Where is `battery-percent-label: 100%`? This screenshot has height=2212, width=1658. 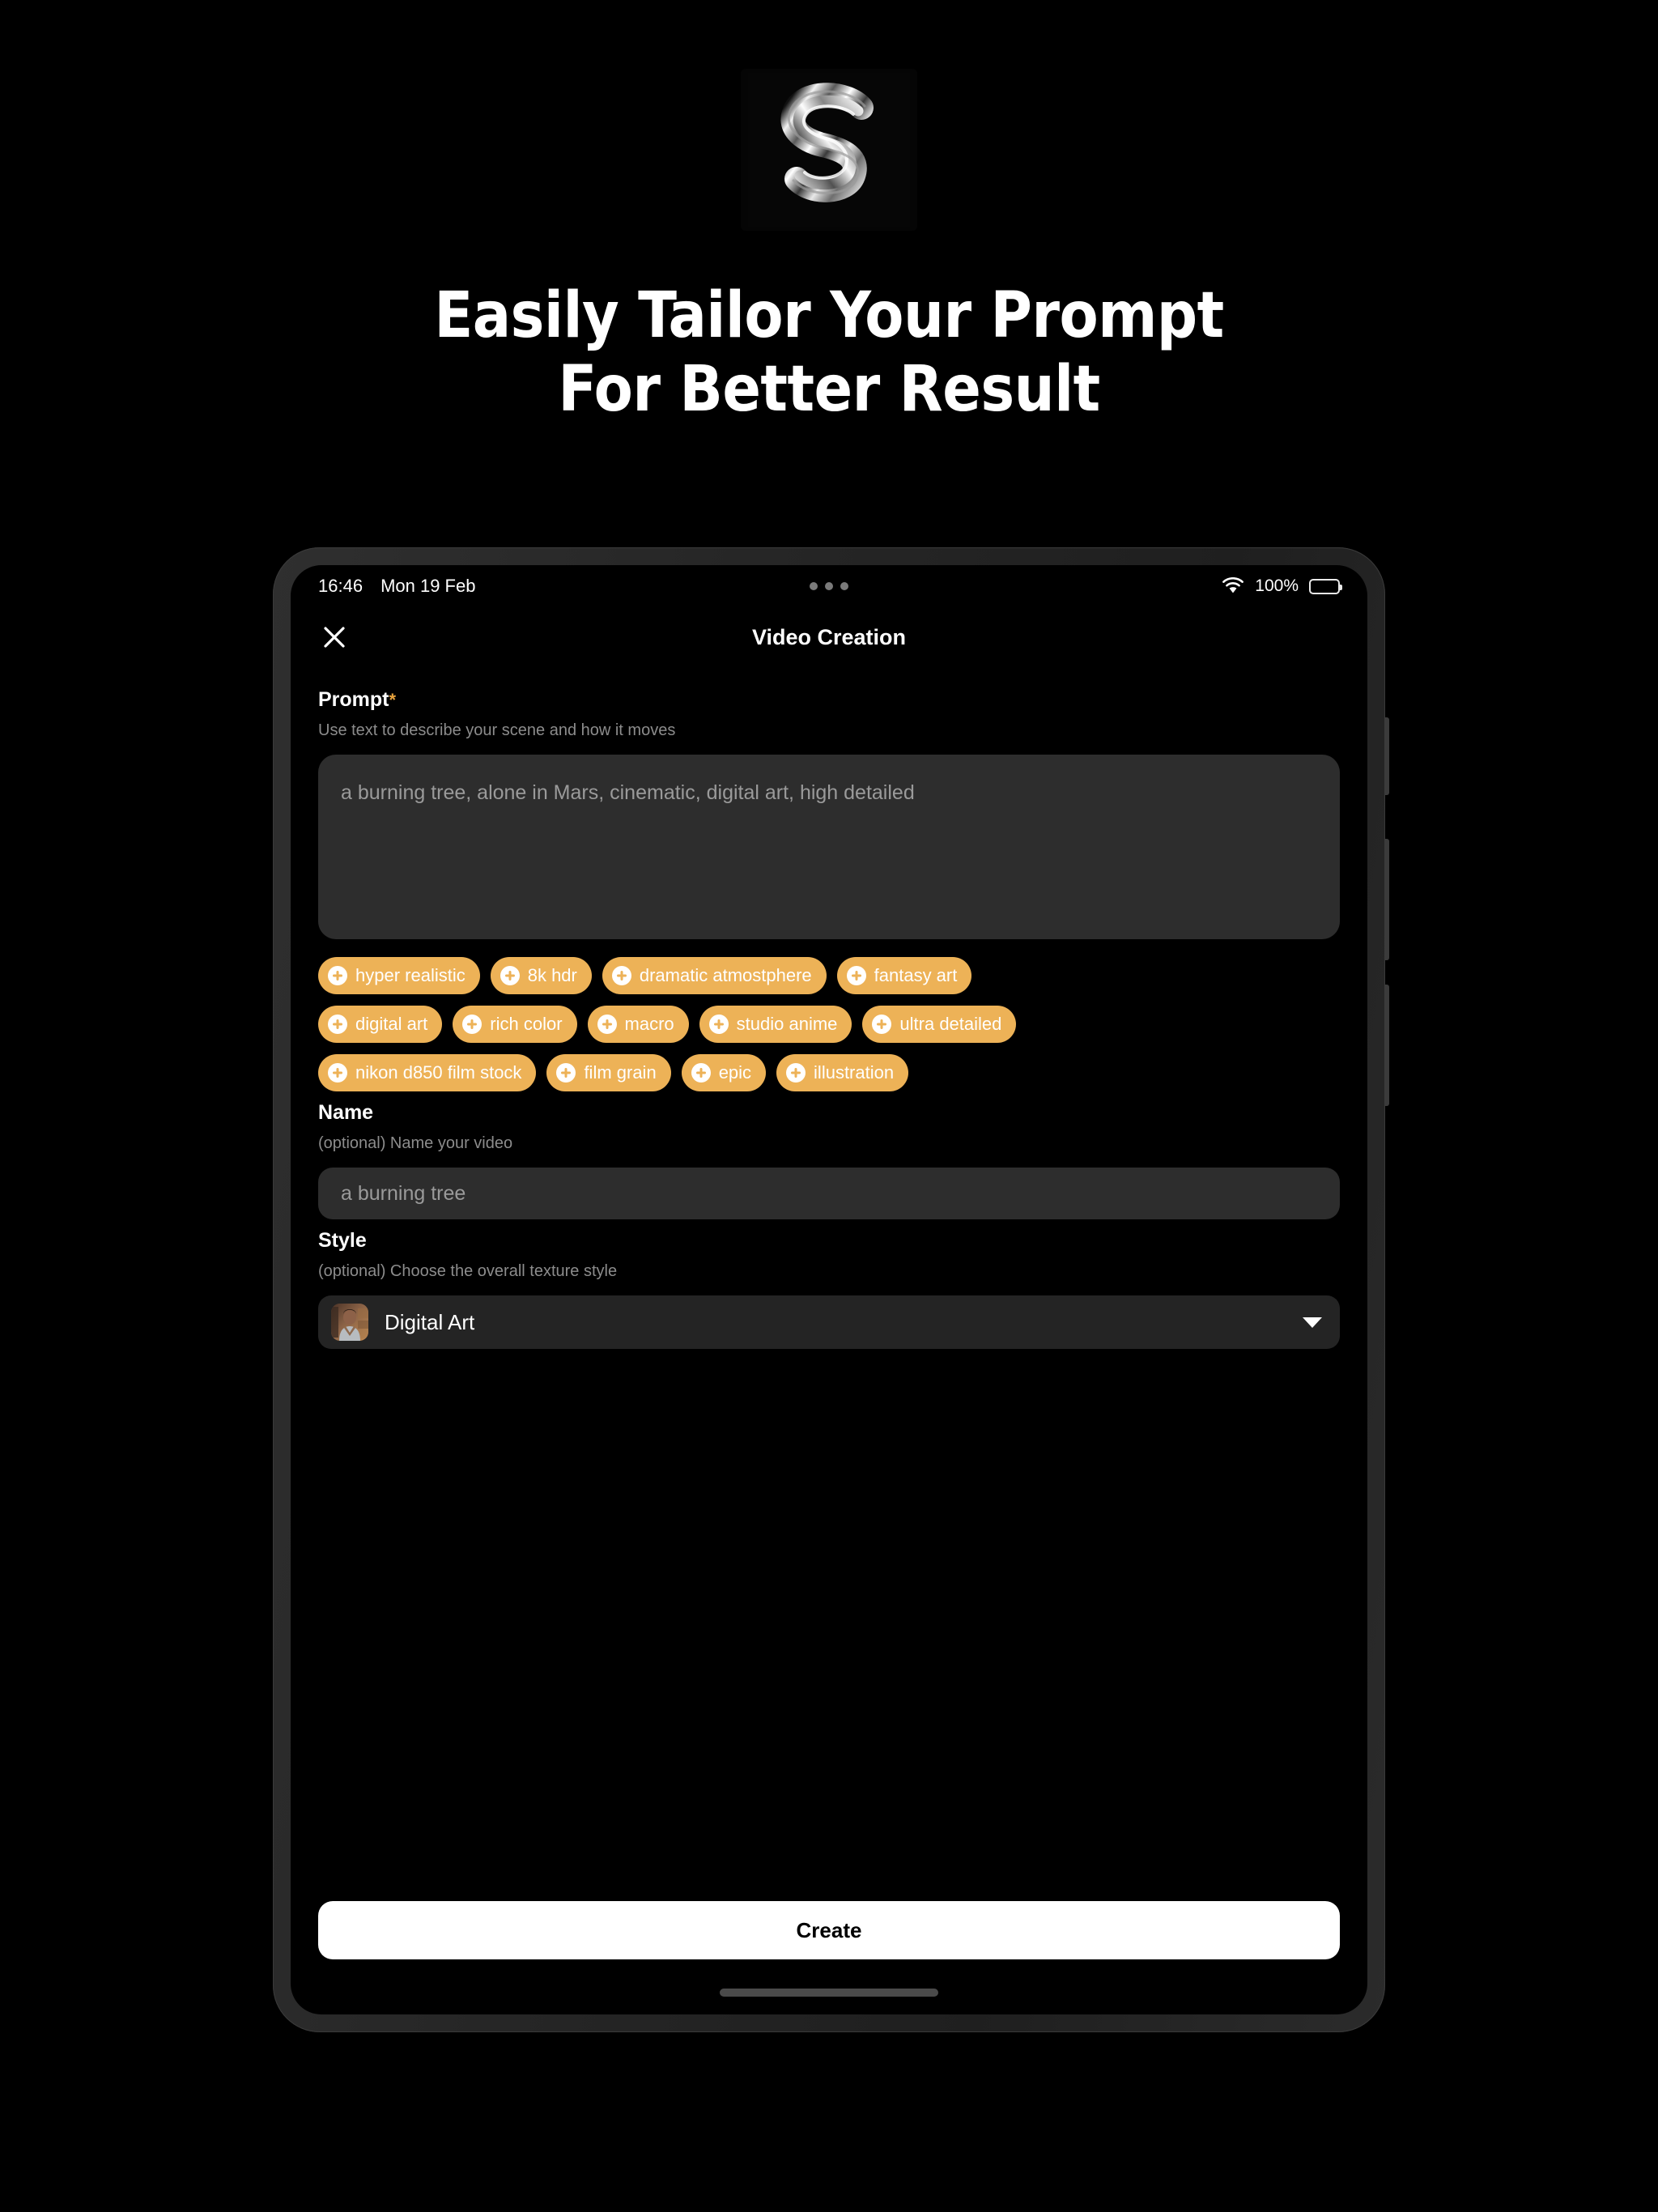 battery-percent-label: 100% is located at coordinates (1277, 585).